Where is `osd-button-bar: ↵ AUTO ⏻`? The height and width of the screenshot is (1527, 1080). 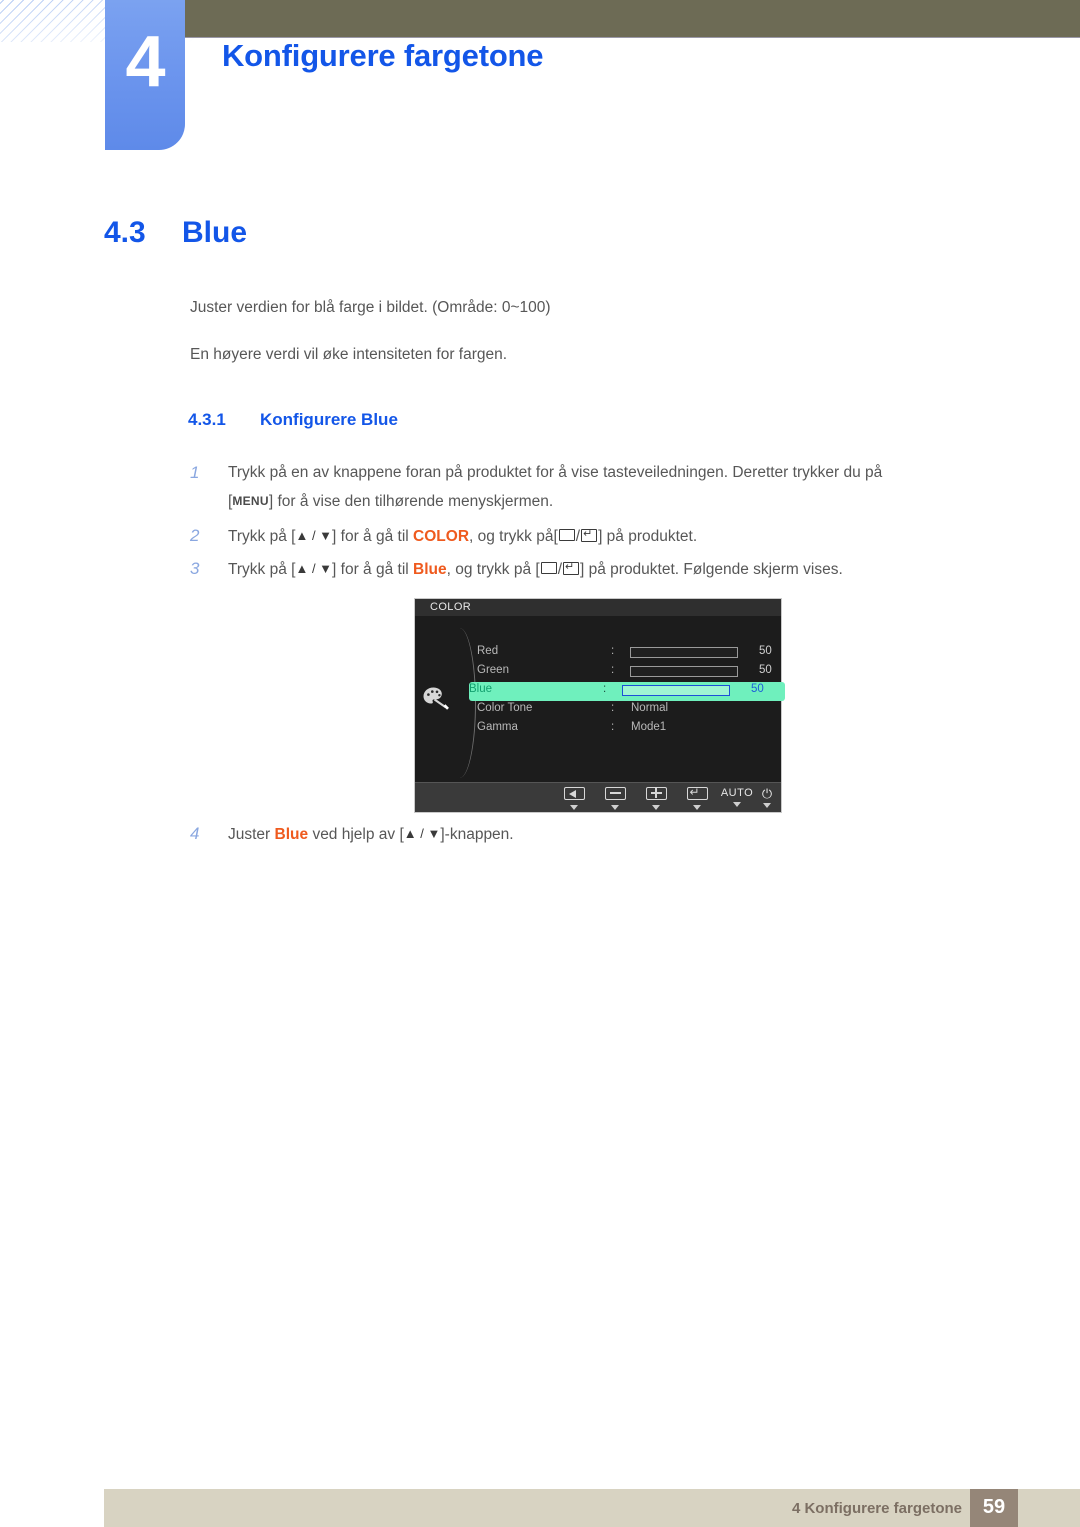 osd-button-bar: ↵ AUTO ⏻ is located at coordinates (598, 797).